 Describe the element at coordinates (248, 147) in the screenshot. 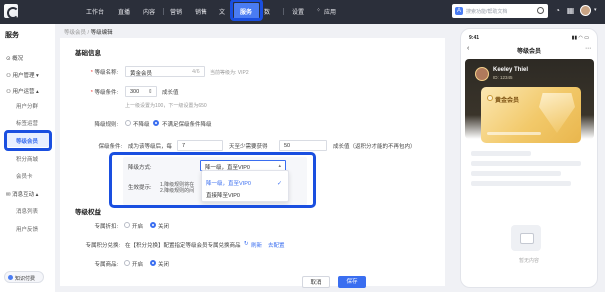

I see `keep-text-2: 天至少需要获得` at that location.